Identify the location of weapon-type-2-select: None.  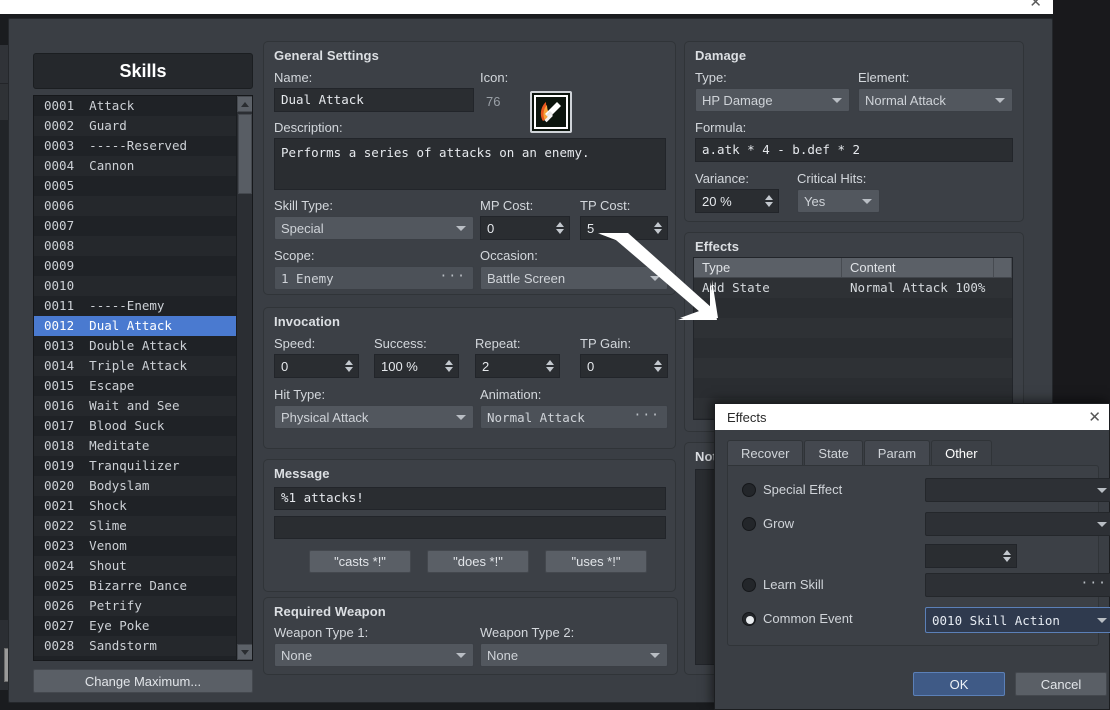
(574, 655).